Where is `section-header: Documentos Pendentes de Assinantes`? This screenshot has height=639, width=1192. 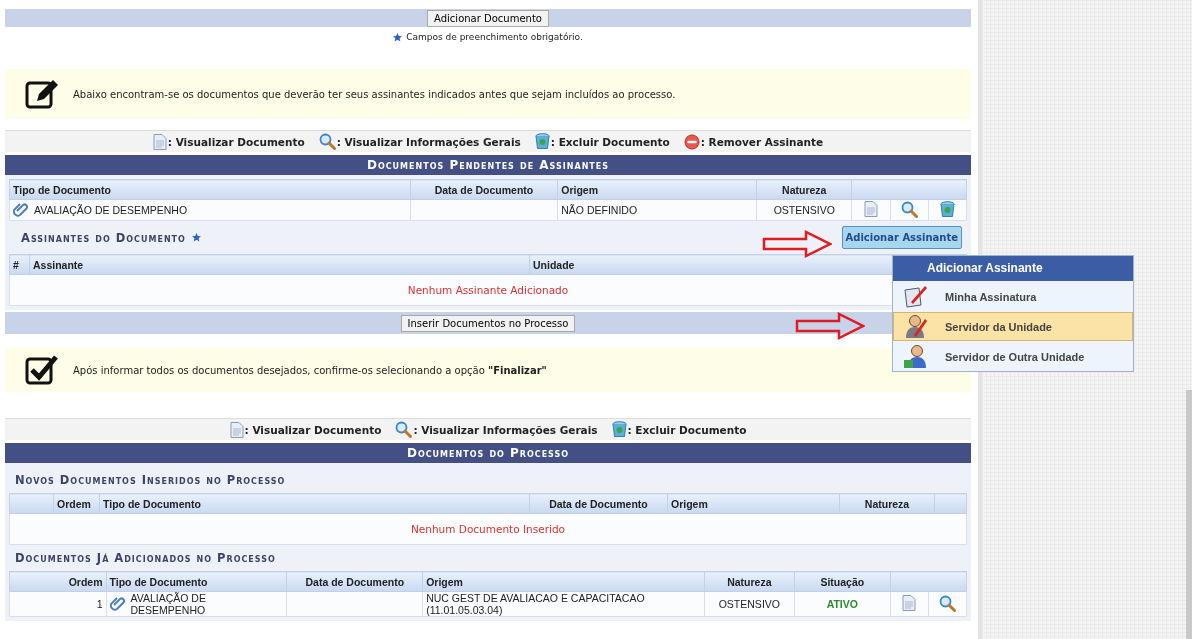
section-header: Documentos Pendentes de Assinantes is located at coordinates (488, 165).